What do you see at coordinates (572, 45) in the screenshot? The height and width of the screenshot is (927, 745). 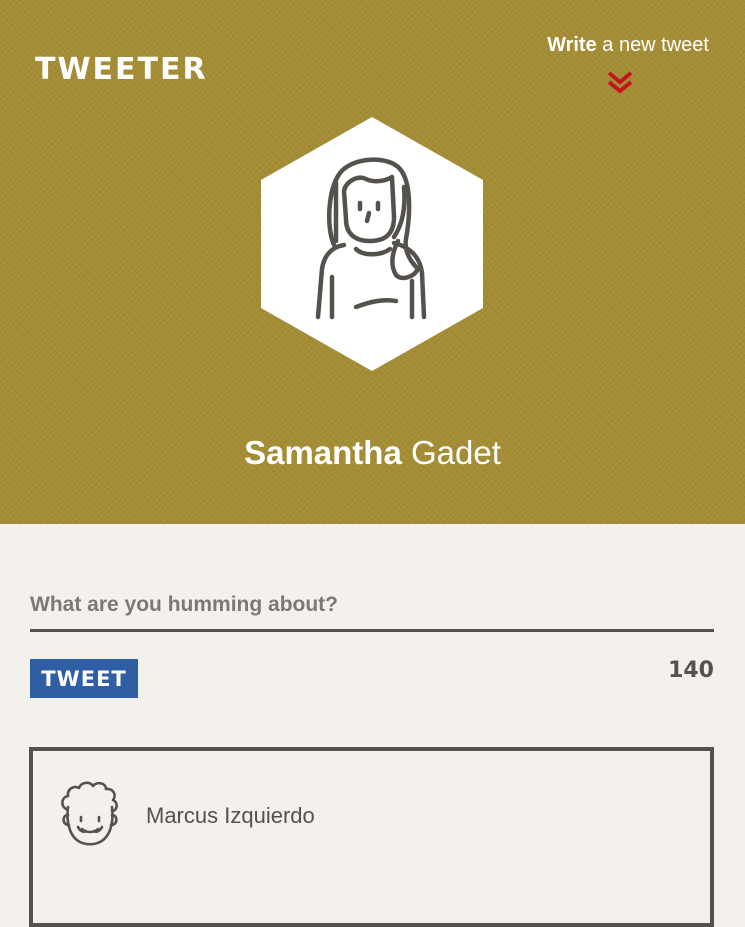 I see `write-link-bold: Write` at bounding box center [572, 45].